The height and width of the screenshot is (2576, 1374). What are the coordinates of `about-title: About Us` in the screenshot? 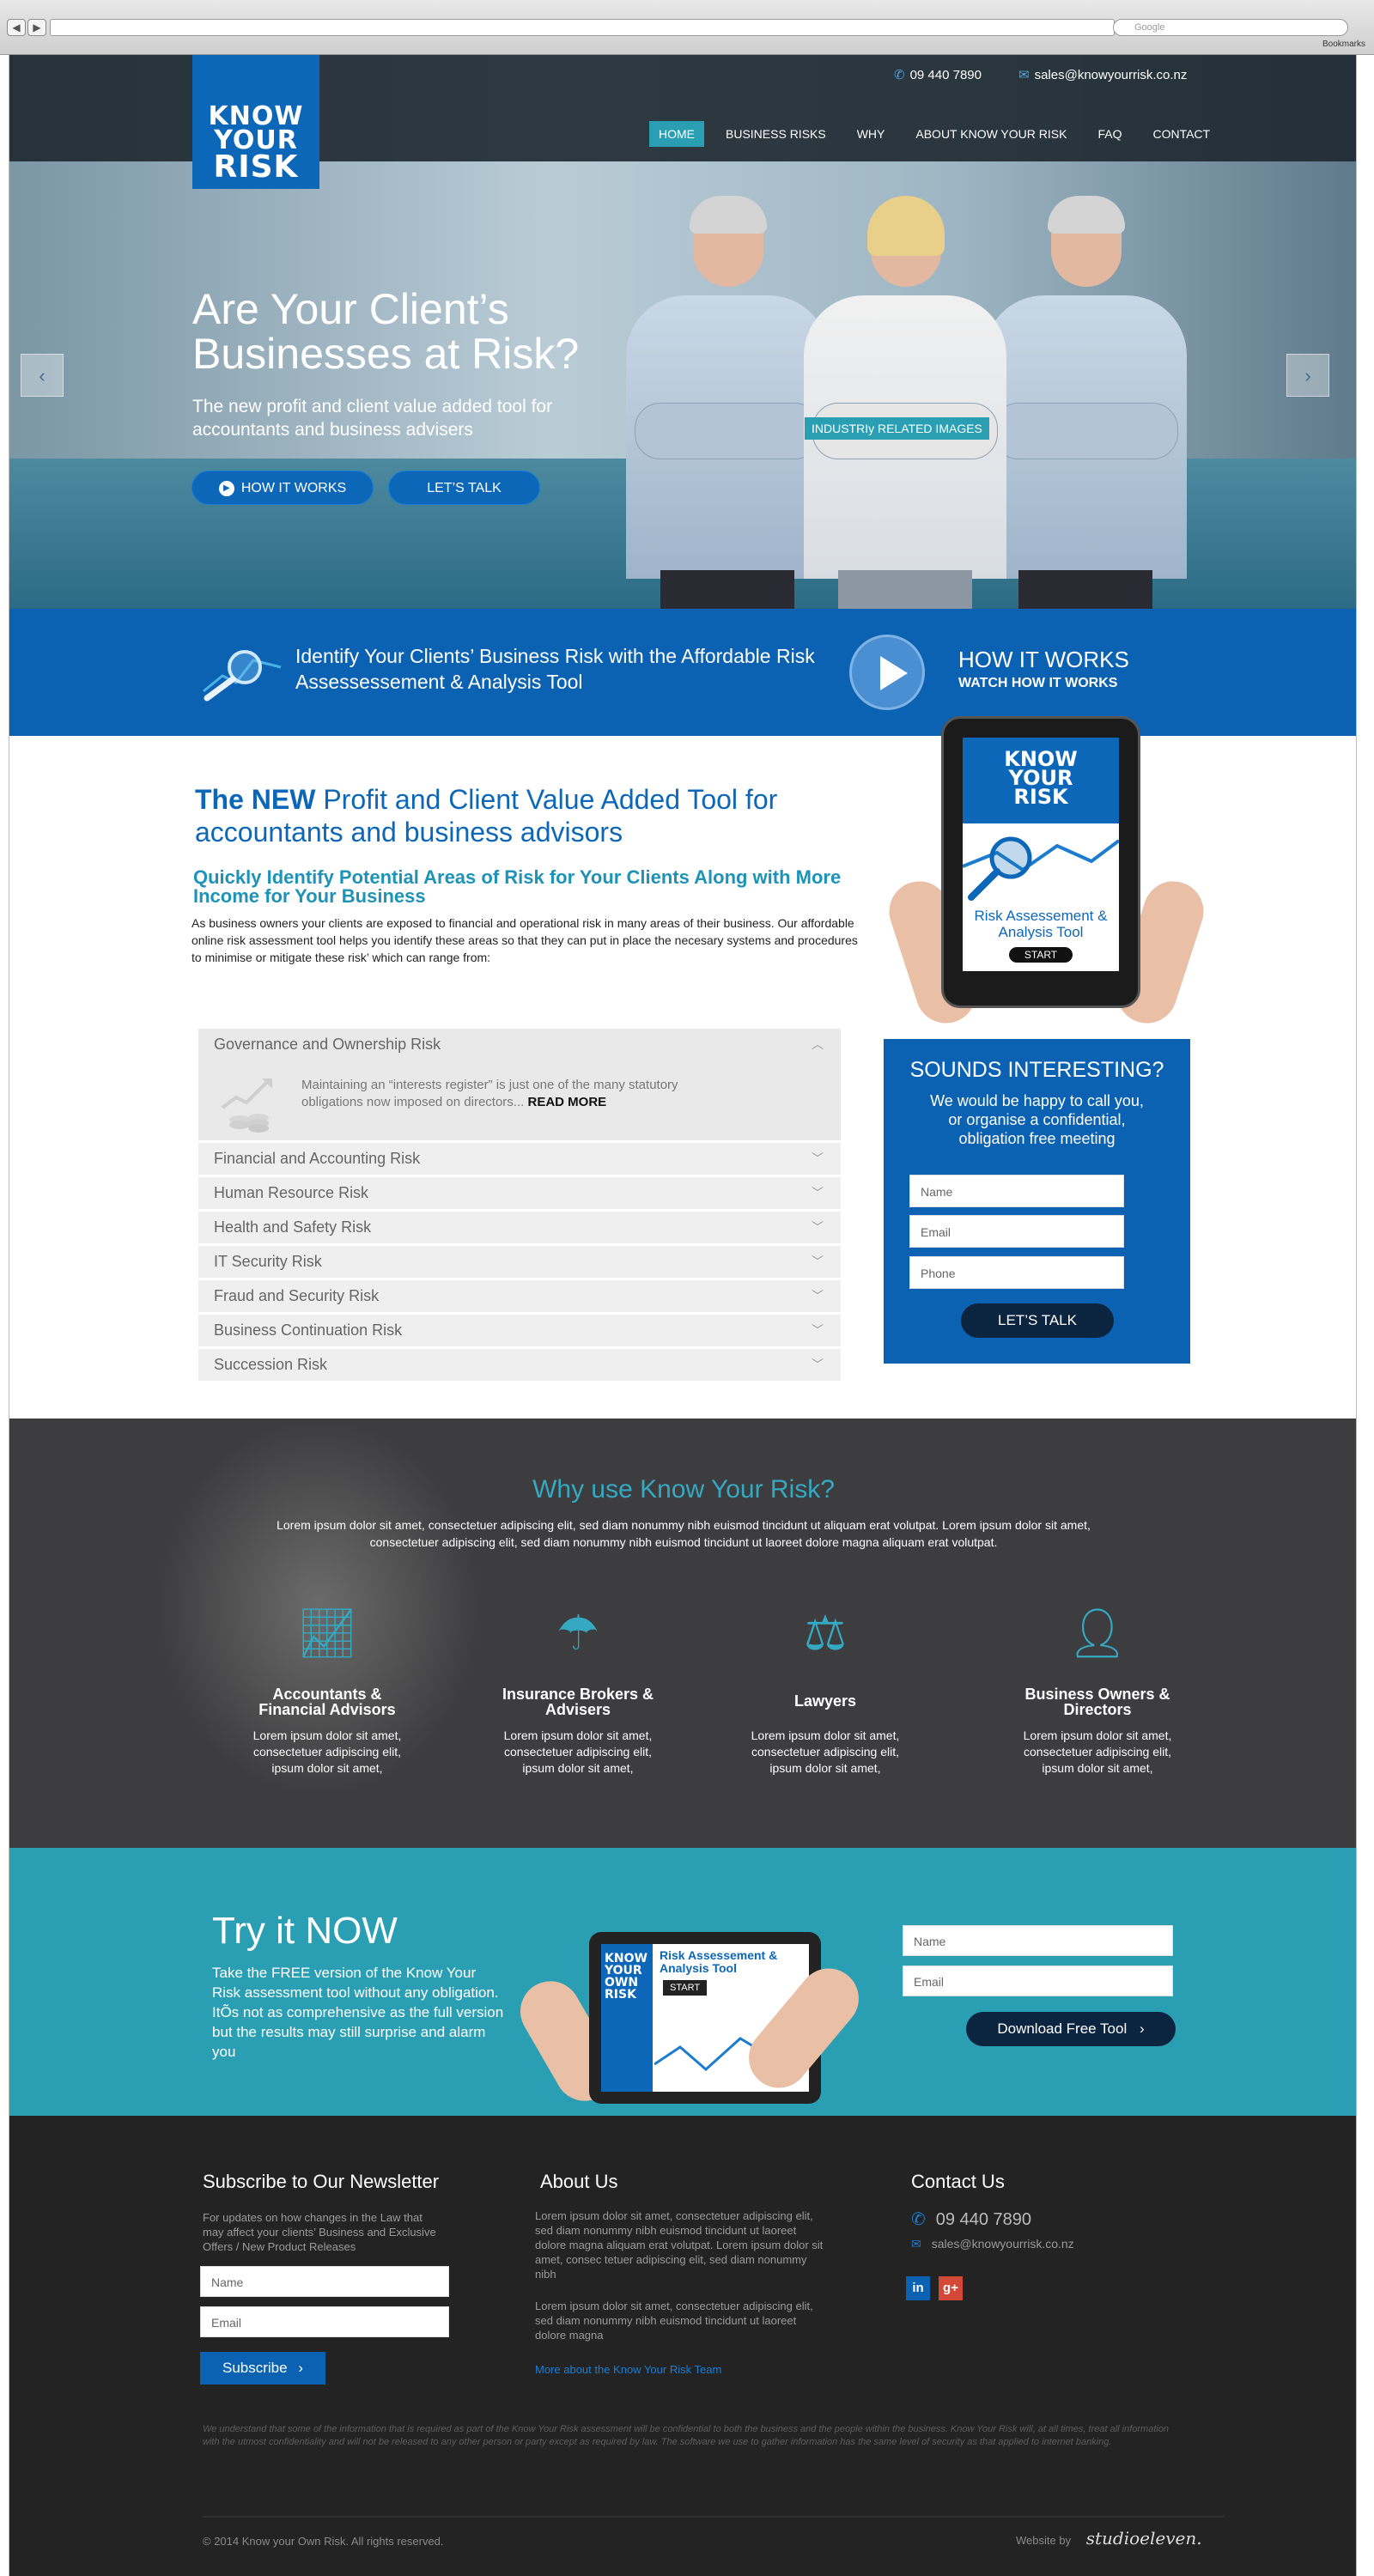 It's located at (579, 2181).